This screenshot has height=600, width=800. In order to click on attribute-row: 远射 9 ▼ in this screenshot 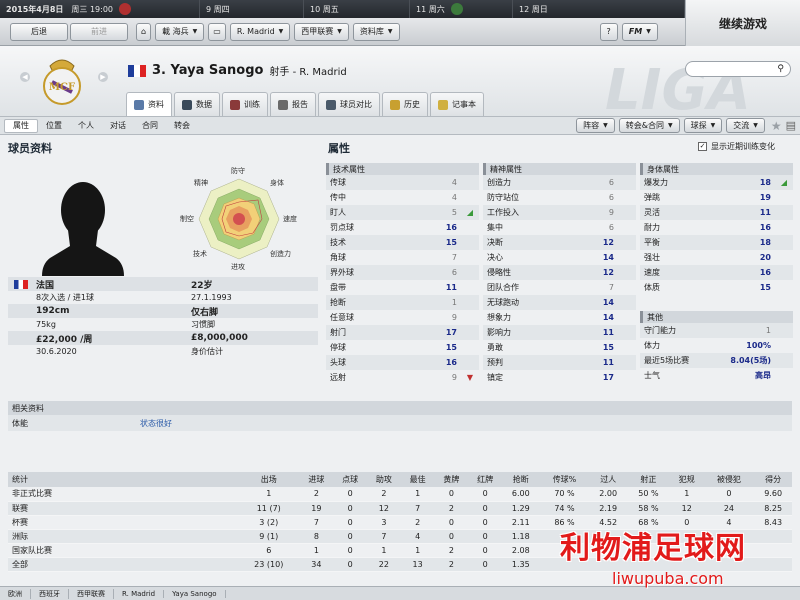, I will do `click(402, 377)`.